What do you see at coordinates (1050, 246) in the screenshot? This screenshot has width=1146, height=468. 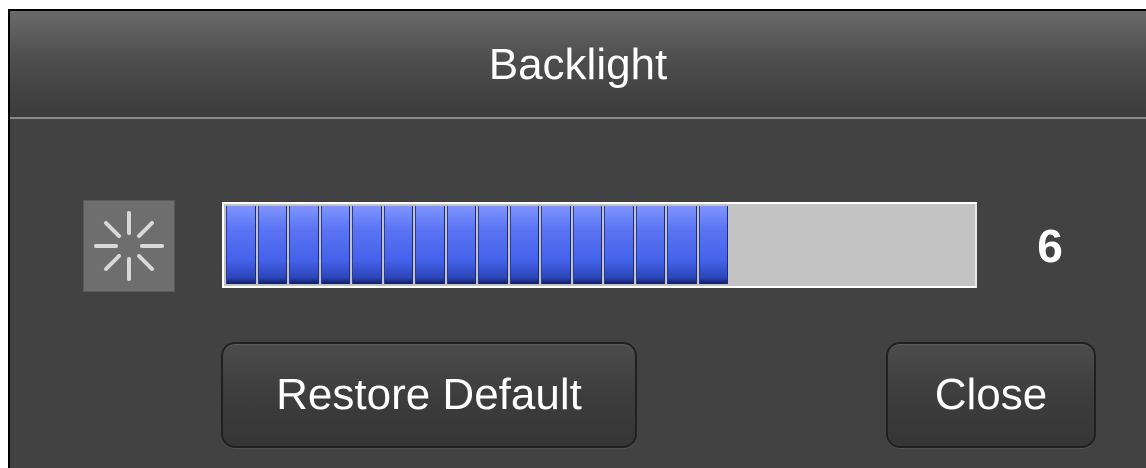 I see `backlight-level-value: 6` at bounding box center [1050, 246].